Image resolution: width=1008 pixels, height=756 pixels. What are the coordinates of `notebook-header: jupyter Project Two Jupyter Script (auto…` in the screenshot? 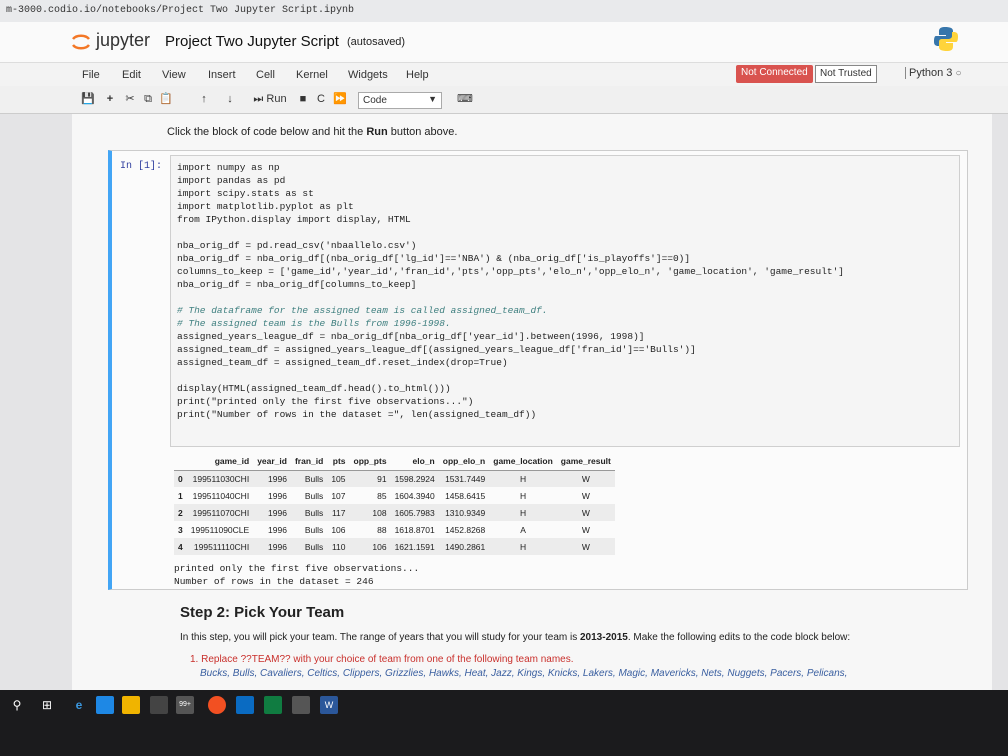 It's located at (504, 42).